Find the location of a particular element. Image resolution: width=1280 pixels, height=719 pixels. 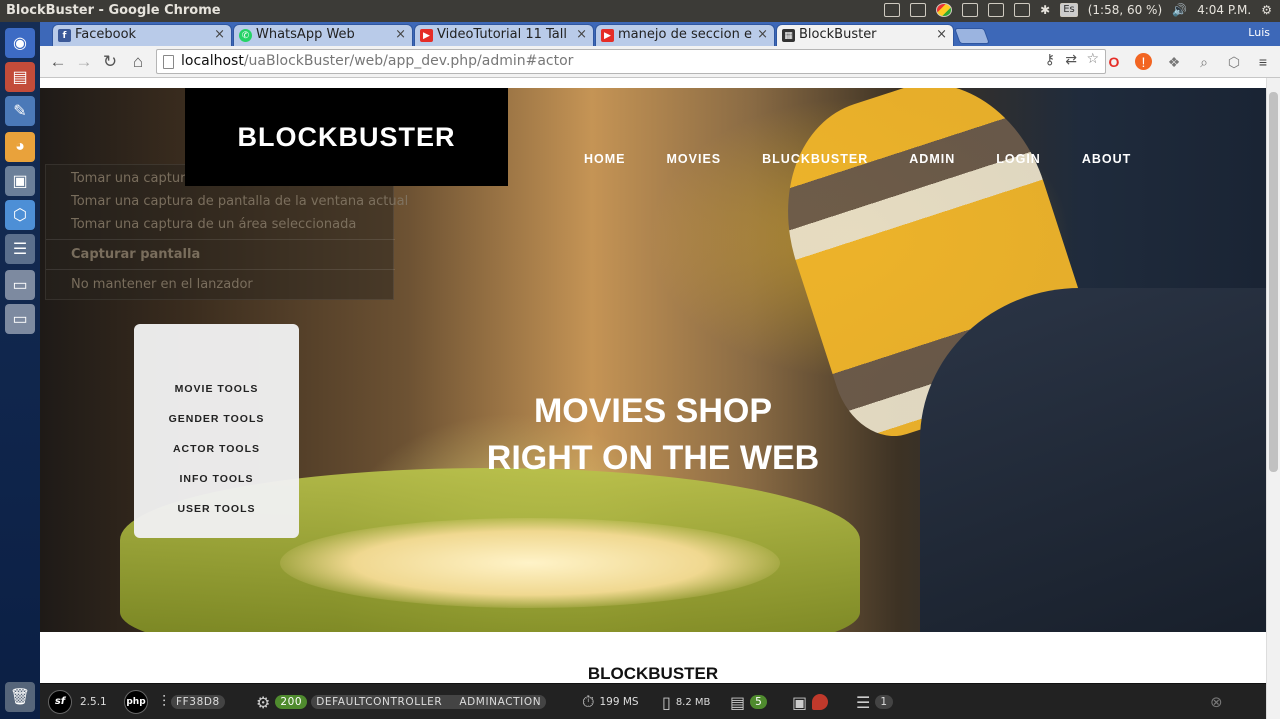

tab-whatsapp: ✆ WhatsApp Web × is located at coordinates (323, 35).